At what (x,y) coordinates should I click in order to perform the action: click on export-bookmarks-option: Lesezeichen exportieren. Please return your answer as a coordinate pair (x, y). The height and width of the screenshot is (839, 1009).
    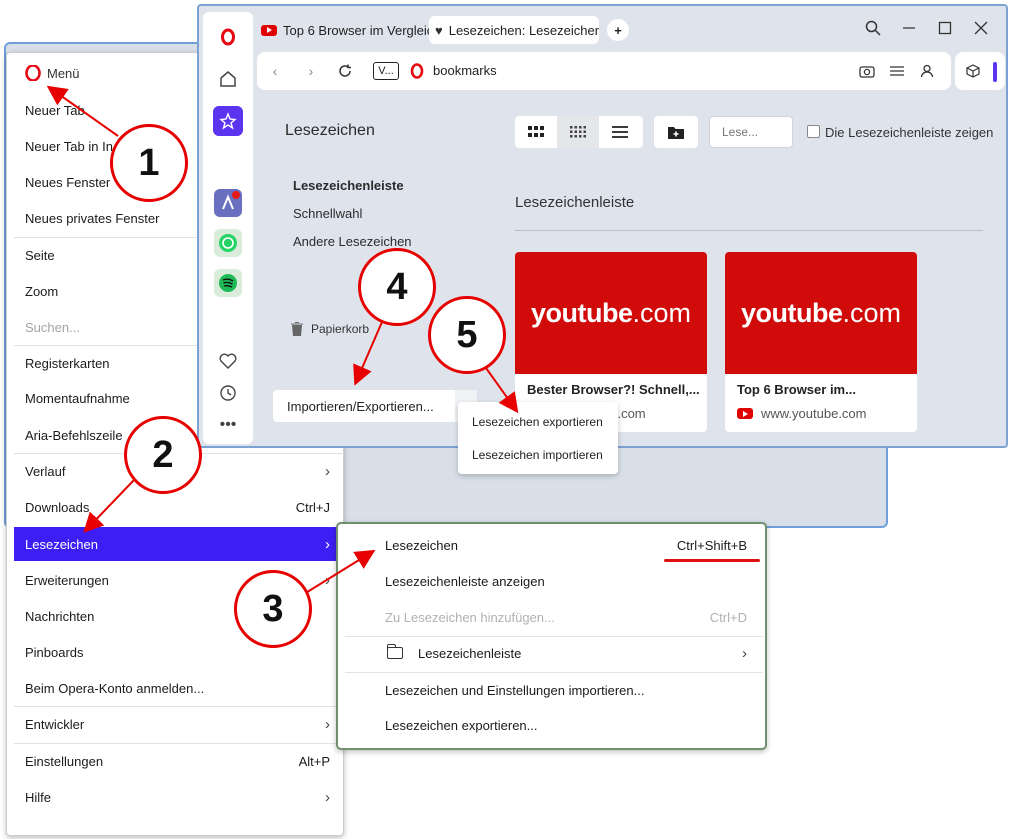
    Looking at the image, I should click on (537, 422).